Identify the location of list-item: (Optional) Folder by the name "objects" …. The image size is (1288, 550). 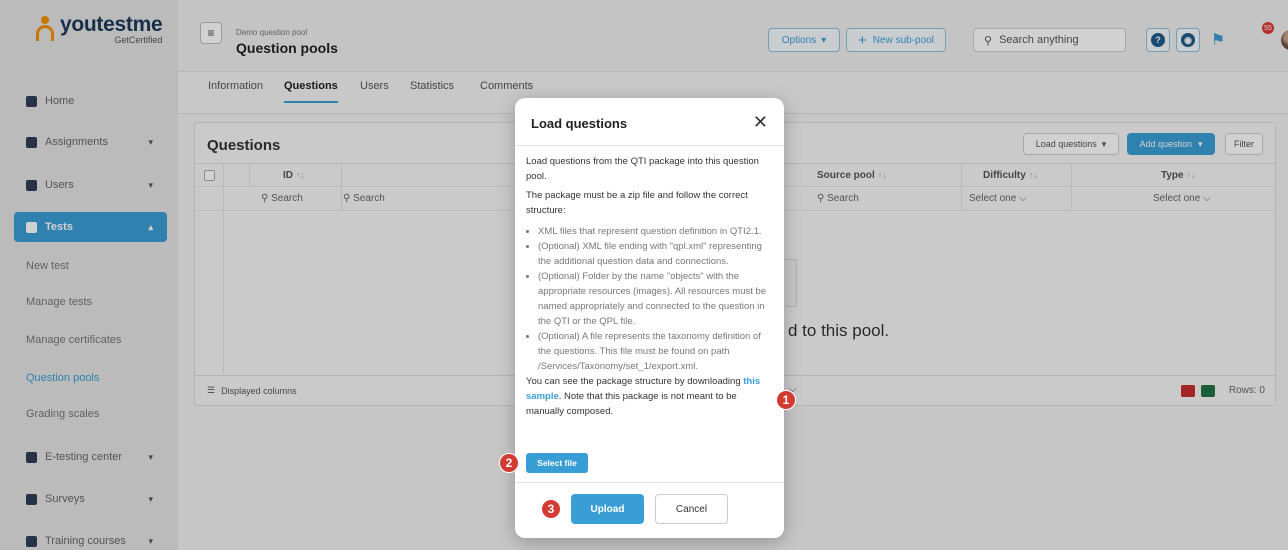
(656, 299).